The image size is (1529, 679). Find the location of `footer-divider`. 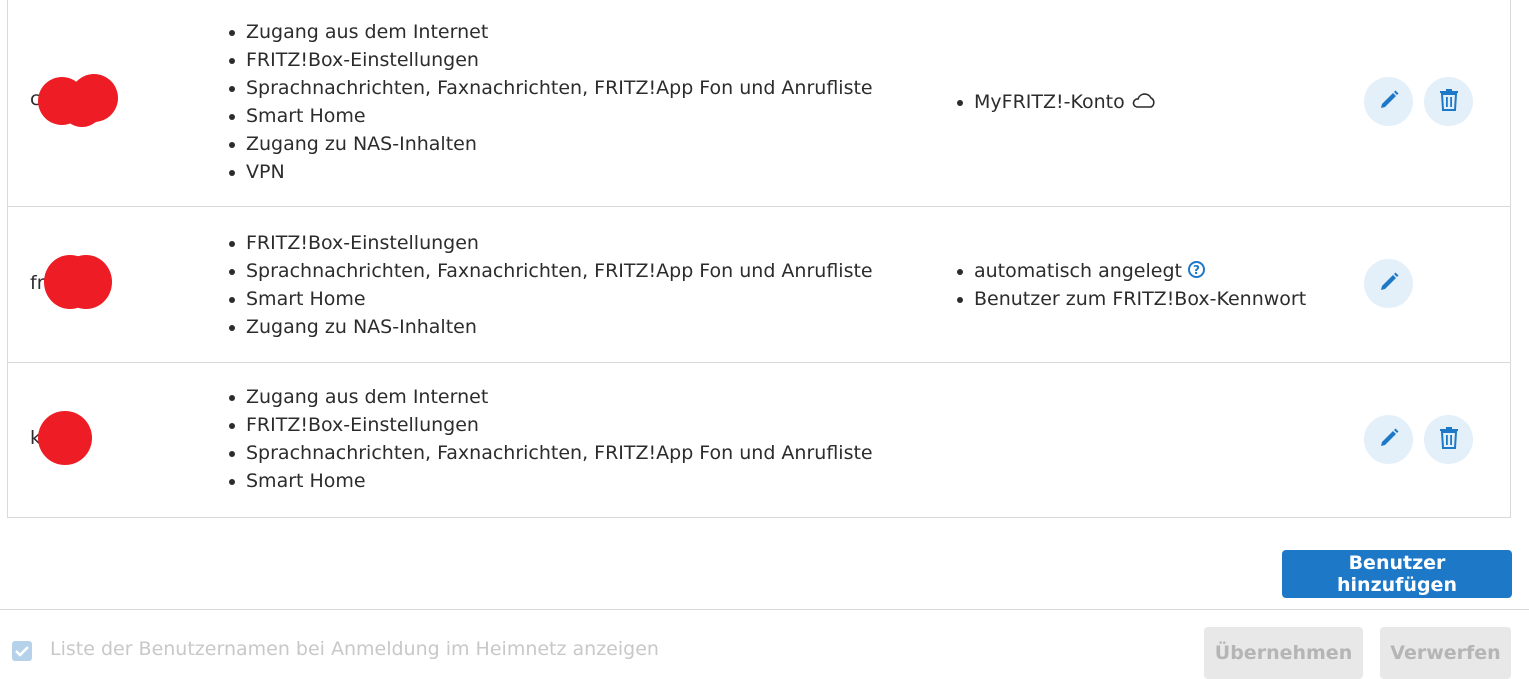

footer-divider is located at coordinates (764, 609).